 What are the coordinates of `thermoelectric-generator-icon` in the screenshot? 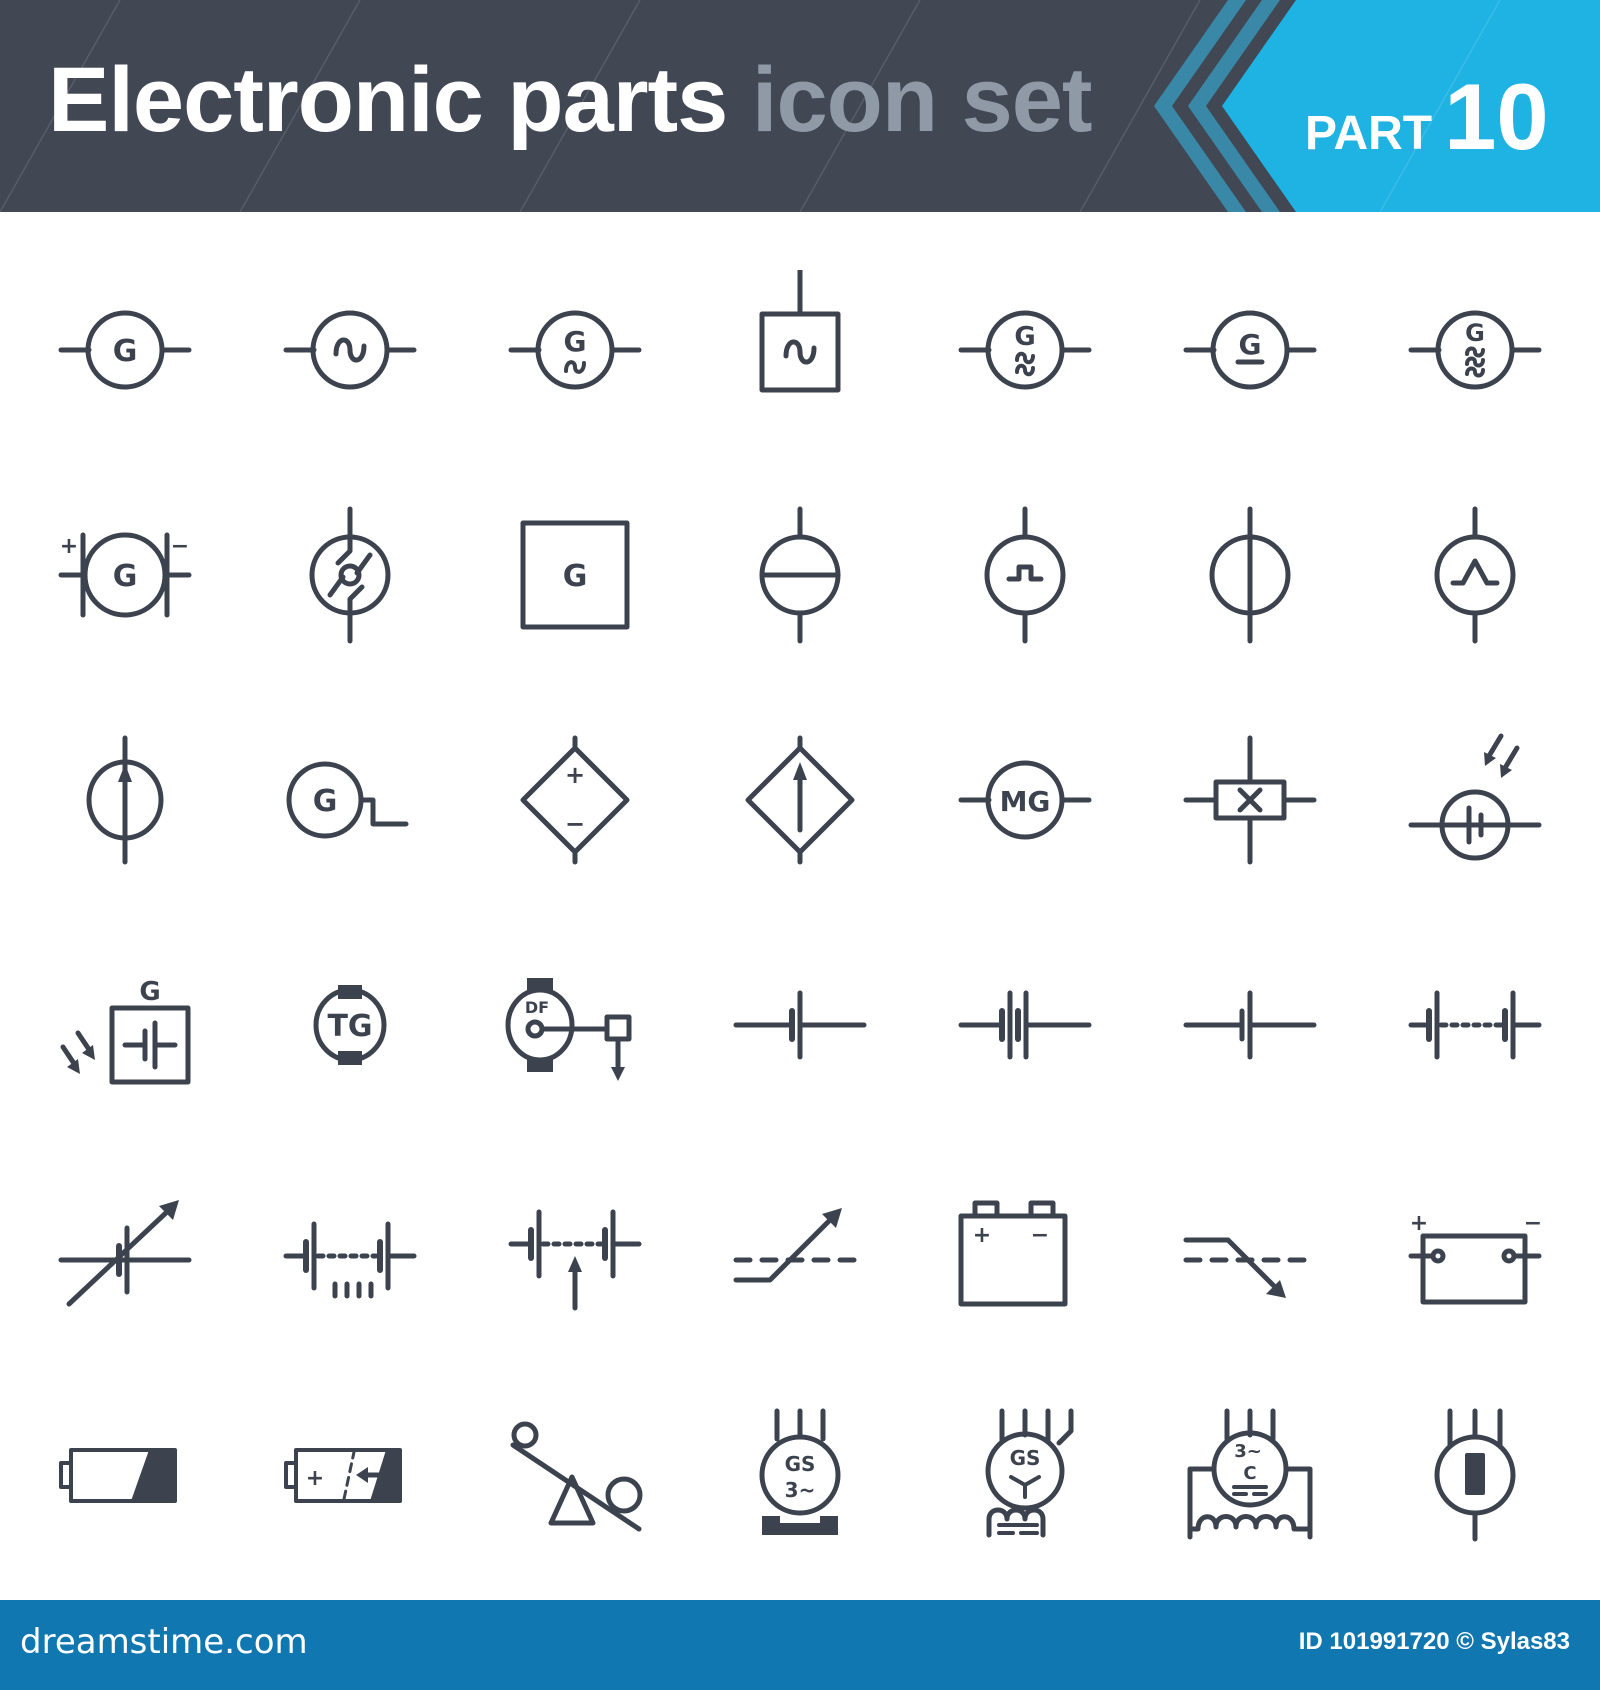 It's located at (1475, 1475).